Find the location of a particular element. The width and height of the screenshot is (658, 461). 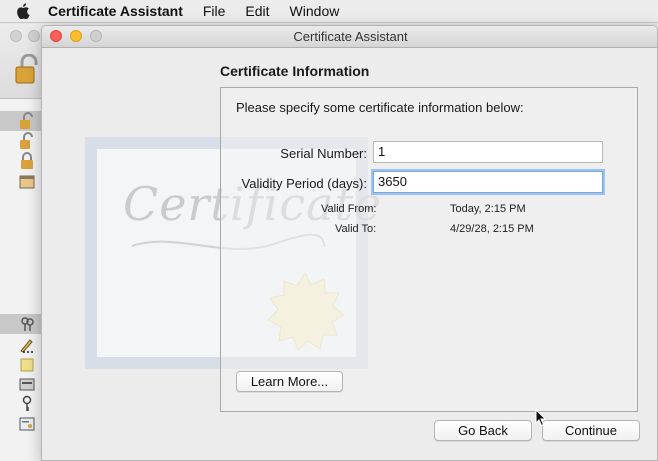

file-menu: File is located at coordinates (214, 11).